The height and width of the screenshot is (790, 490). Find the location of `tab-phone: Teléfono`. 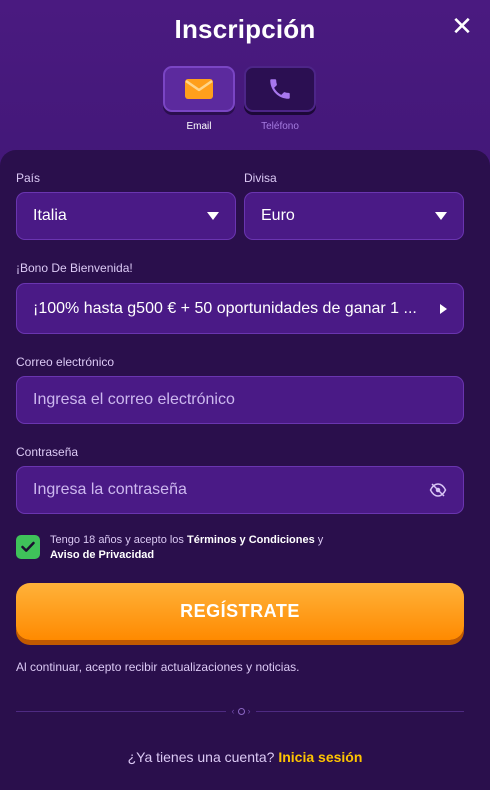

tab-phone: Teléfono is located at coordinates (280, 99).